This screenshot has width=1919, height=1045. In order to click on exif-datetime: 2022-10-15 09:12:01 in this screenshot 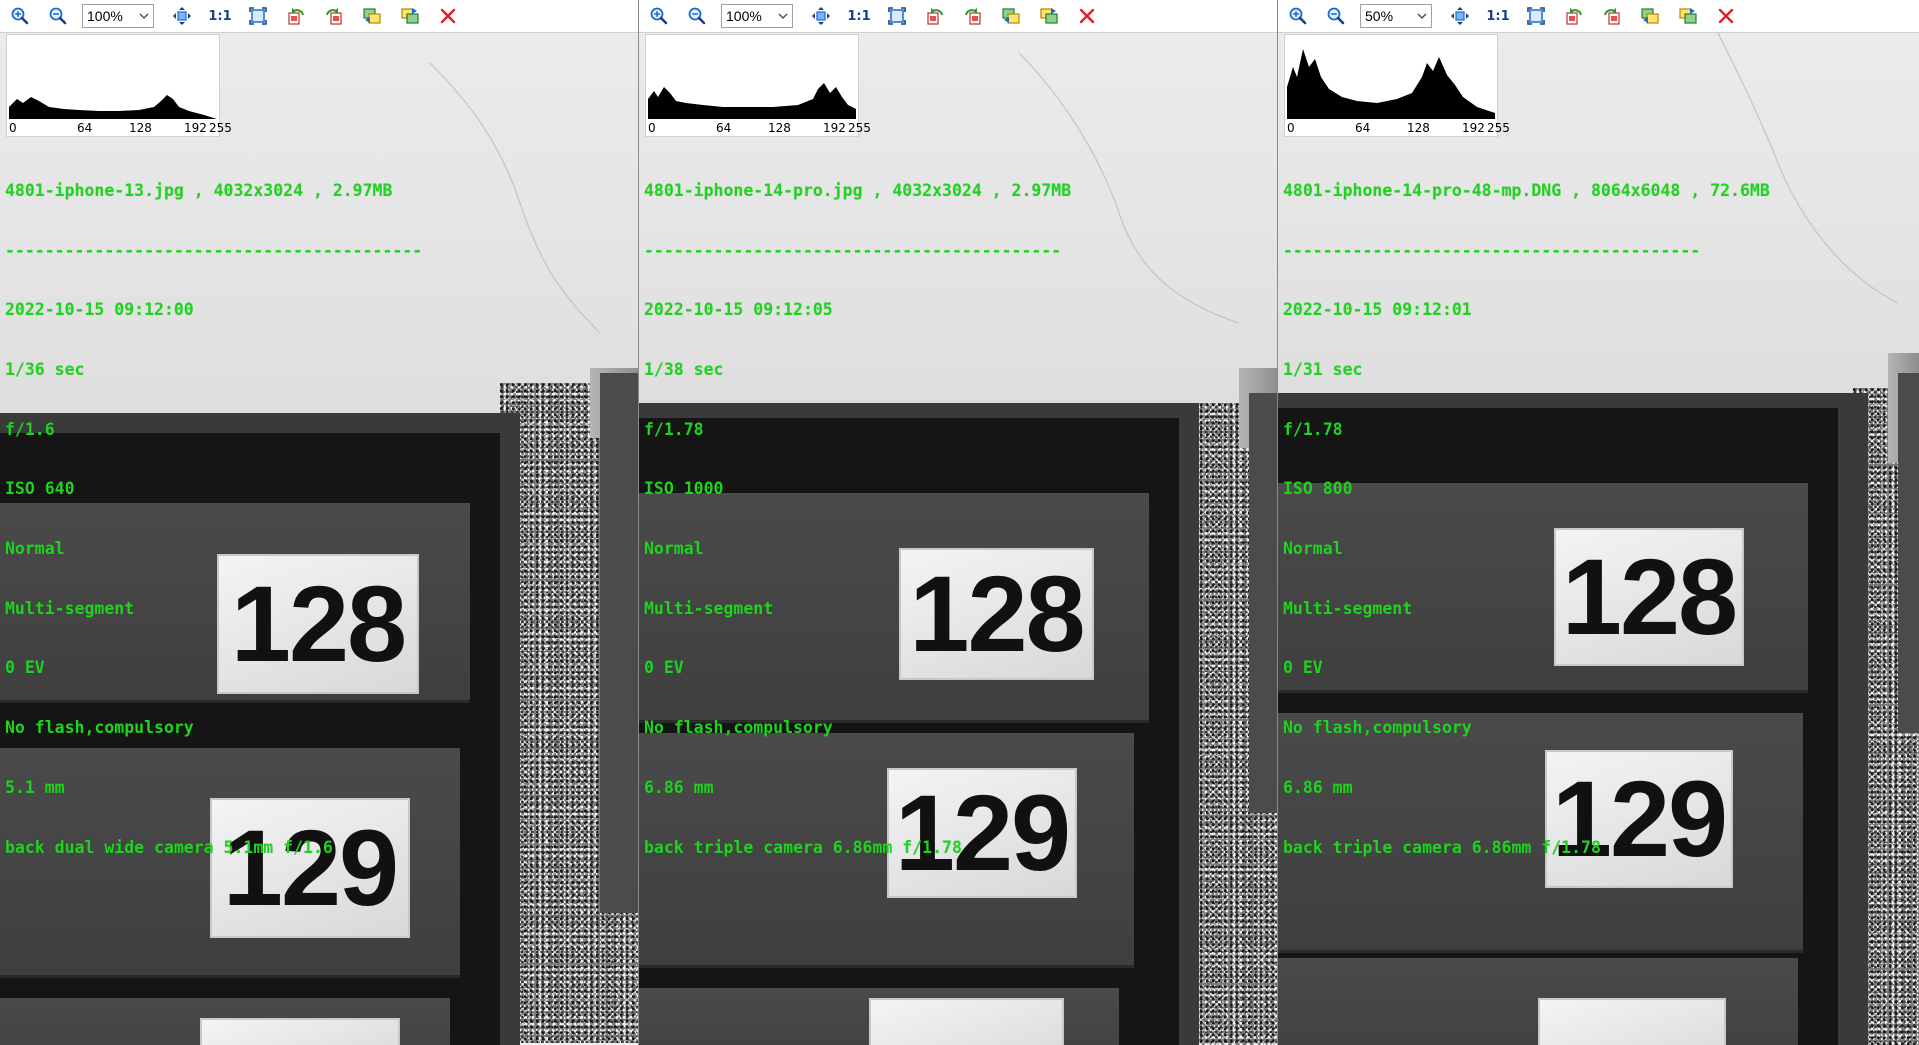, I will do `click(1377, 310)`.